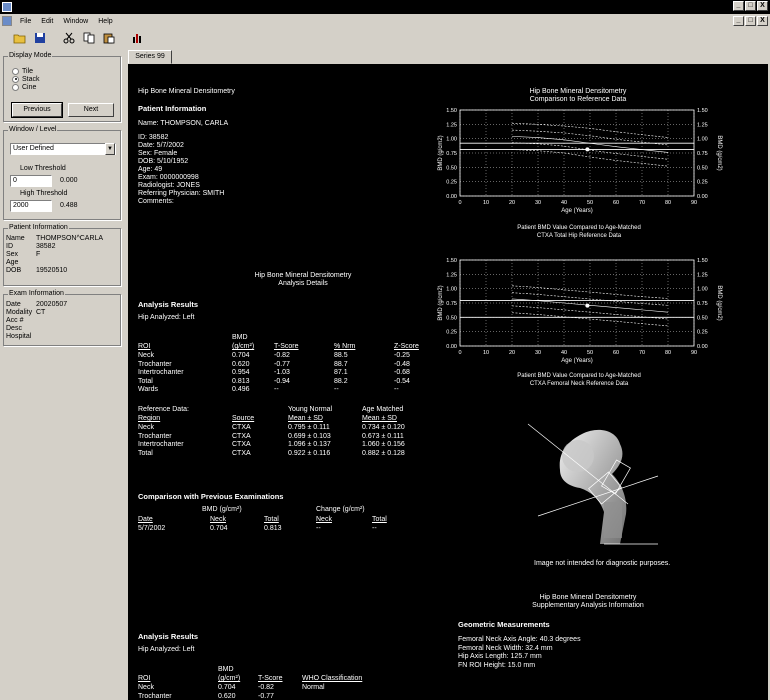  Describe the element at coordinates (309, 436) in the screenshot. I see `ref-cell: 0.699 ± 0.103` at that location.